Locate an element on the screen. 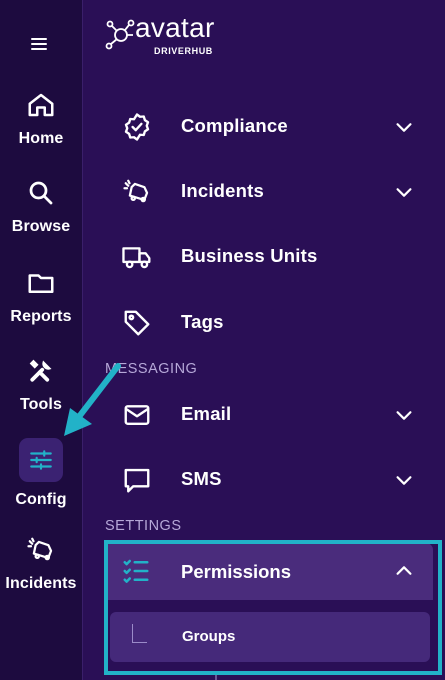 This screenshot has width=445, height=680. brand-name: avatar is located at coordinates (175, 27).